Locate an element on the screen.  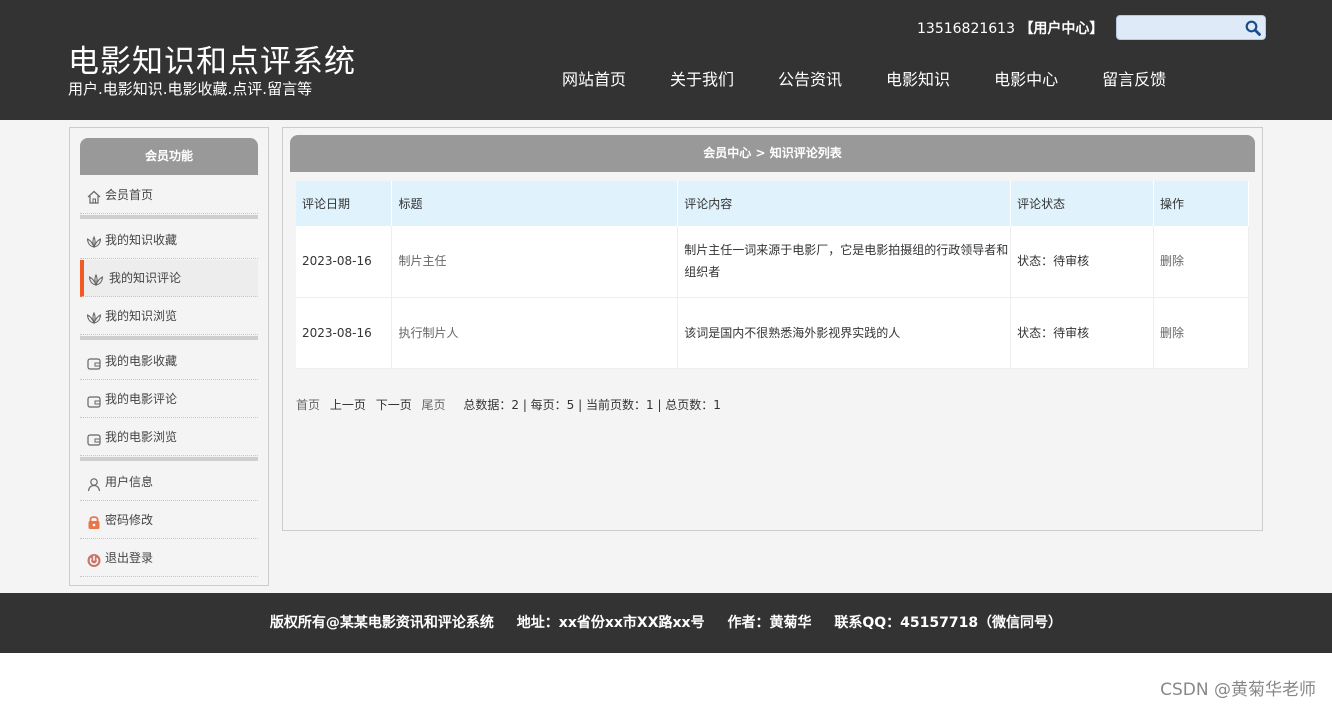
user-phone: 13516821613 is located at coordinates (966, 29).